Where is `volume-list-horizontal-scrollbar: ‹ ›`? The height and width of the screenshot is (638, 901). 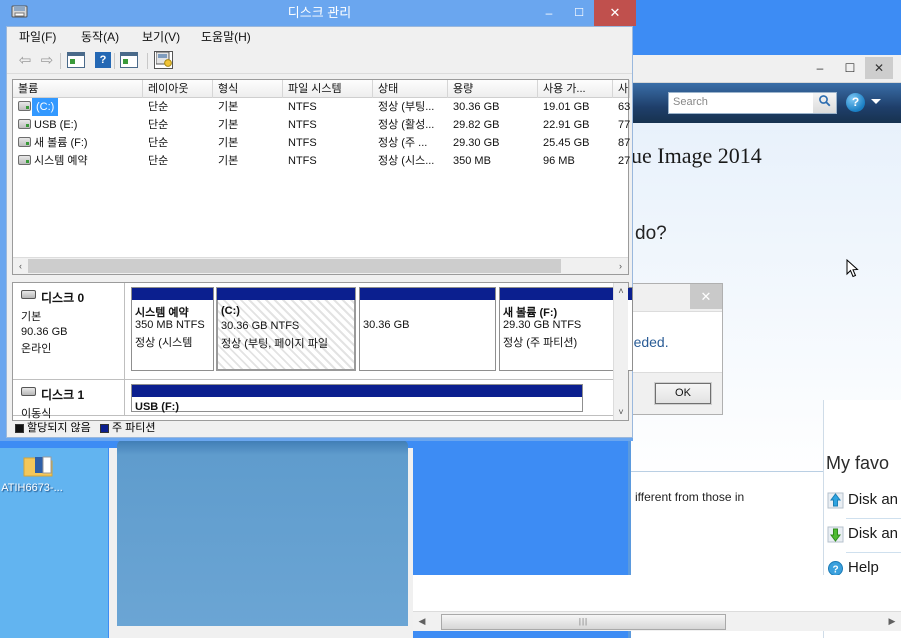
volume-list-horizontal-scrollbar: ‹ › is located at coordinates (320, 265).